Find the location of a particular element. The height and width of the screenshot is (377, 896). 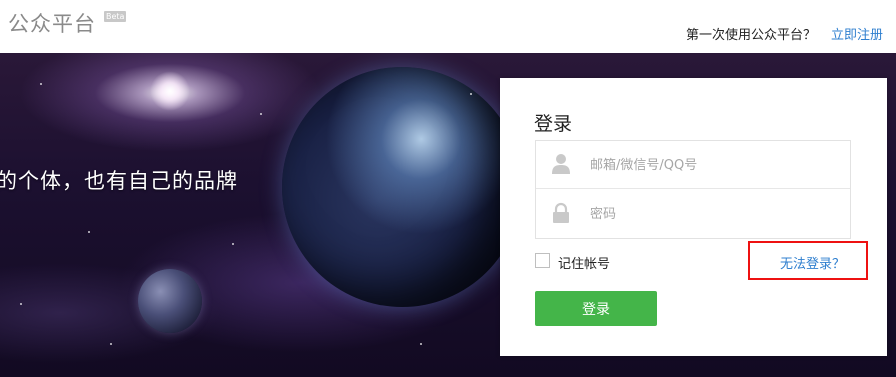

moon-illustration is located at coordinates (170, 301).